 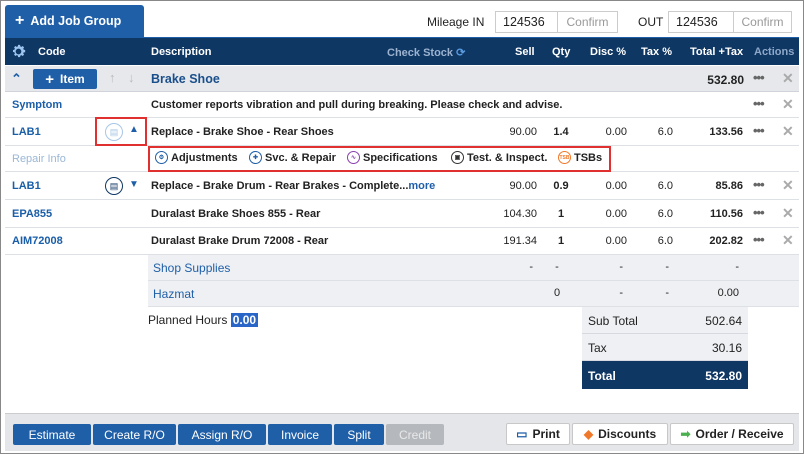 I want to click on job-title: Brake Shoe, so click(x=185, y=79).